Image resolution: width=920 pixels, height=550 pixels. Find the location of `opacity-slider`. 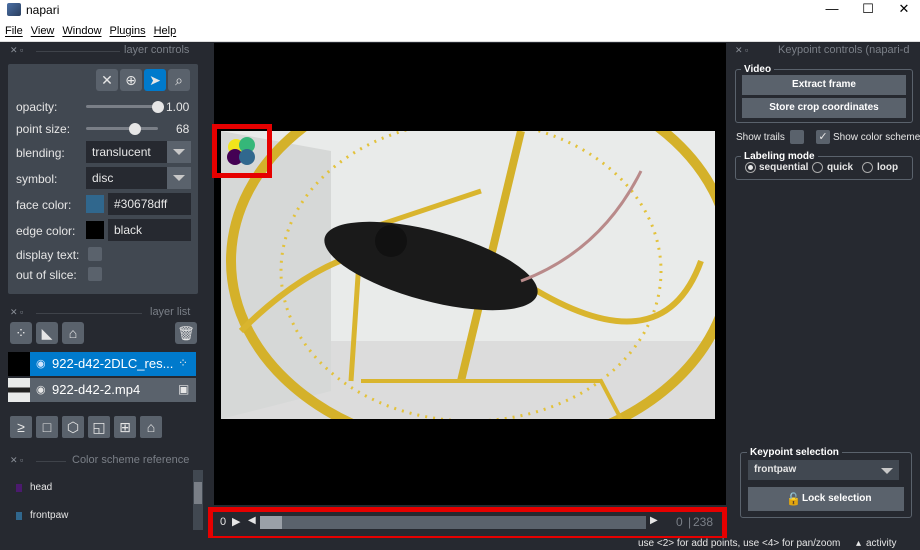

opacity-slider is located at coordinates (122, 106).